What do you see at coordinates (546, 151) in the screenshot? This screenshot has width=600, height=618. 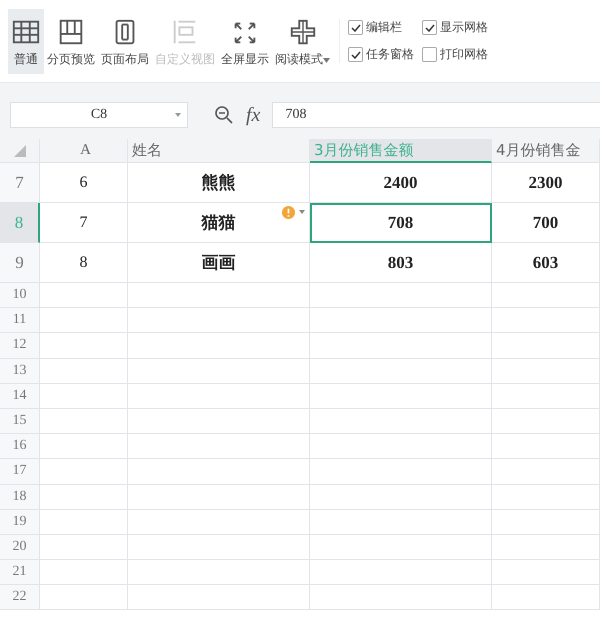 I see `column-header: 4月份销售金` at bounding box center [546, 151].